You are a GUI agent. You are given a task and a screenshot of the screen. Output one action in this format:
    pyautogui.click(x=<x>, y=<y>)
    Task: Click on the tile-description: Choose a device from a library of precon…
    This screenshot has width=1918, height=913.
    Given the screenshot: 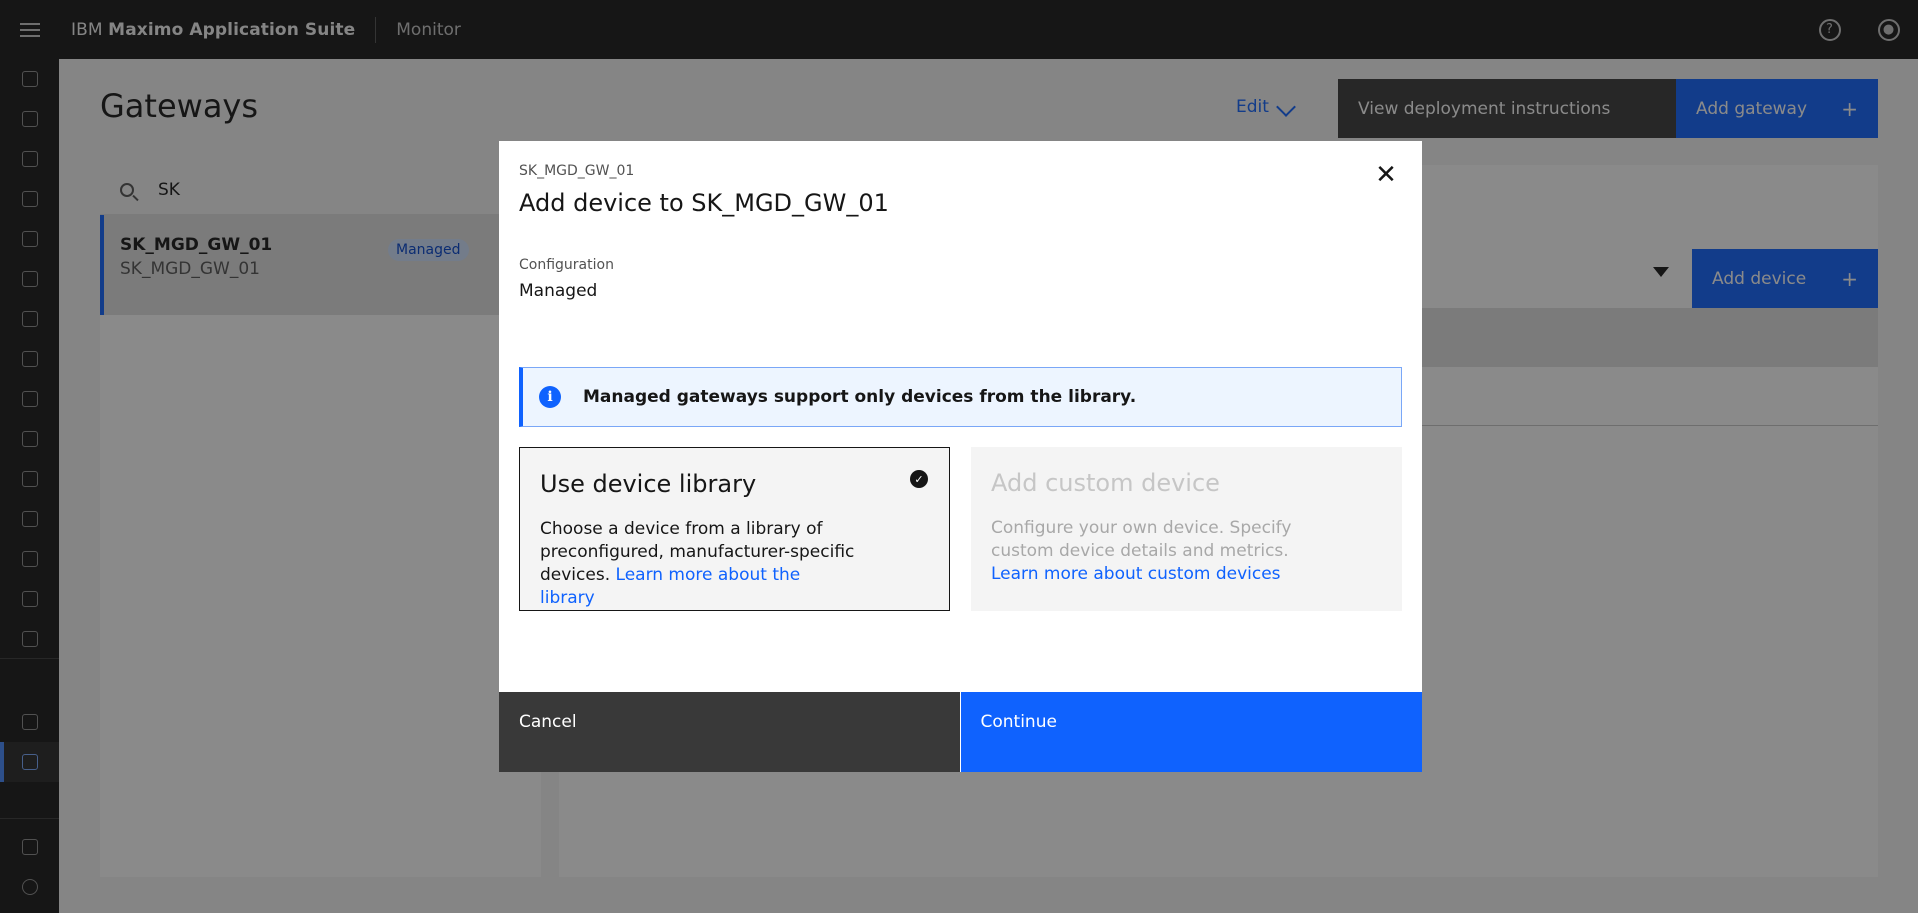 What is the action you would take?
    pyautogui.click(x=700, y=564)
    